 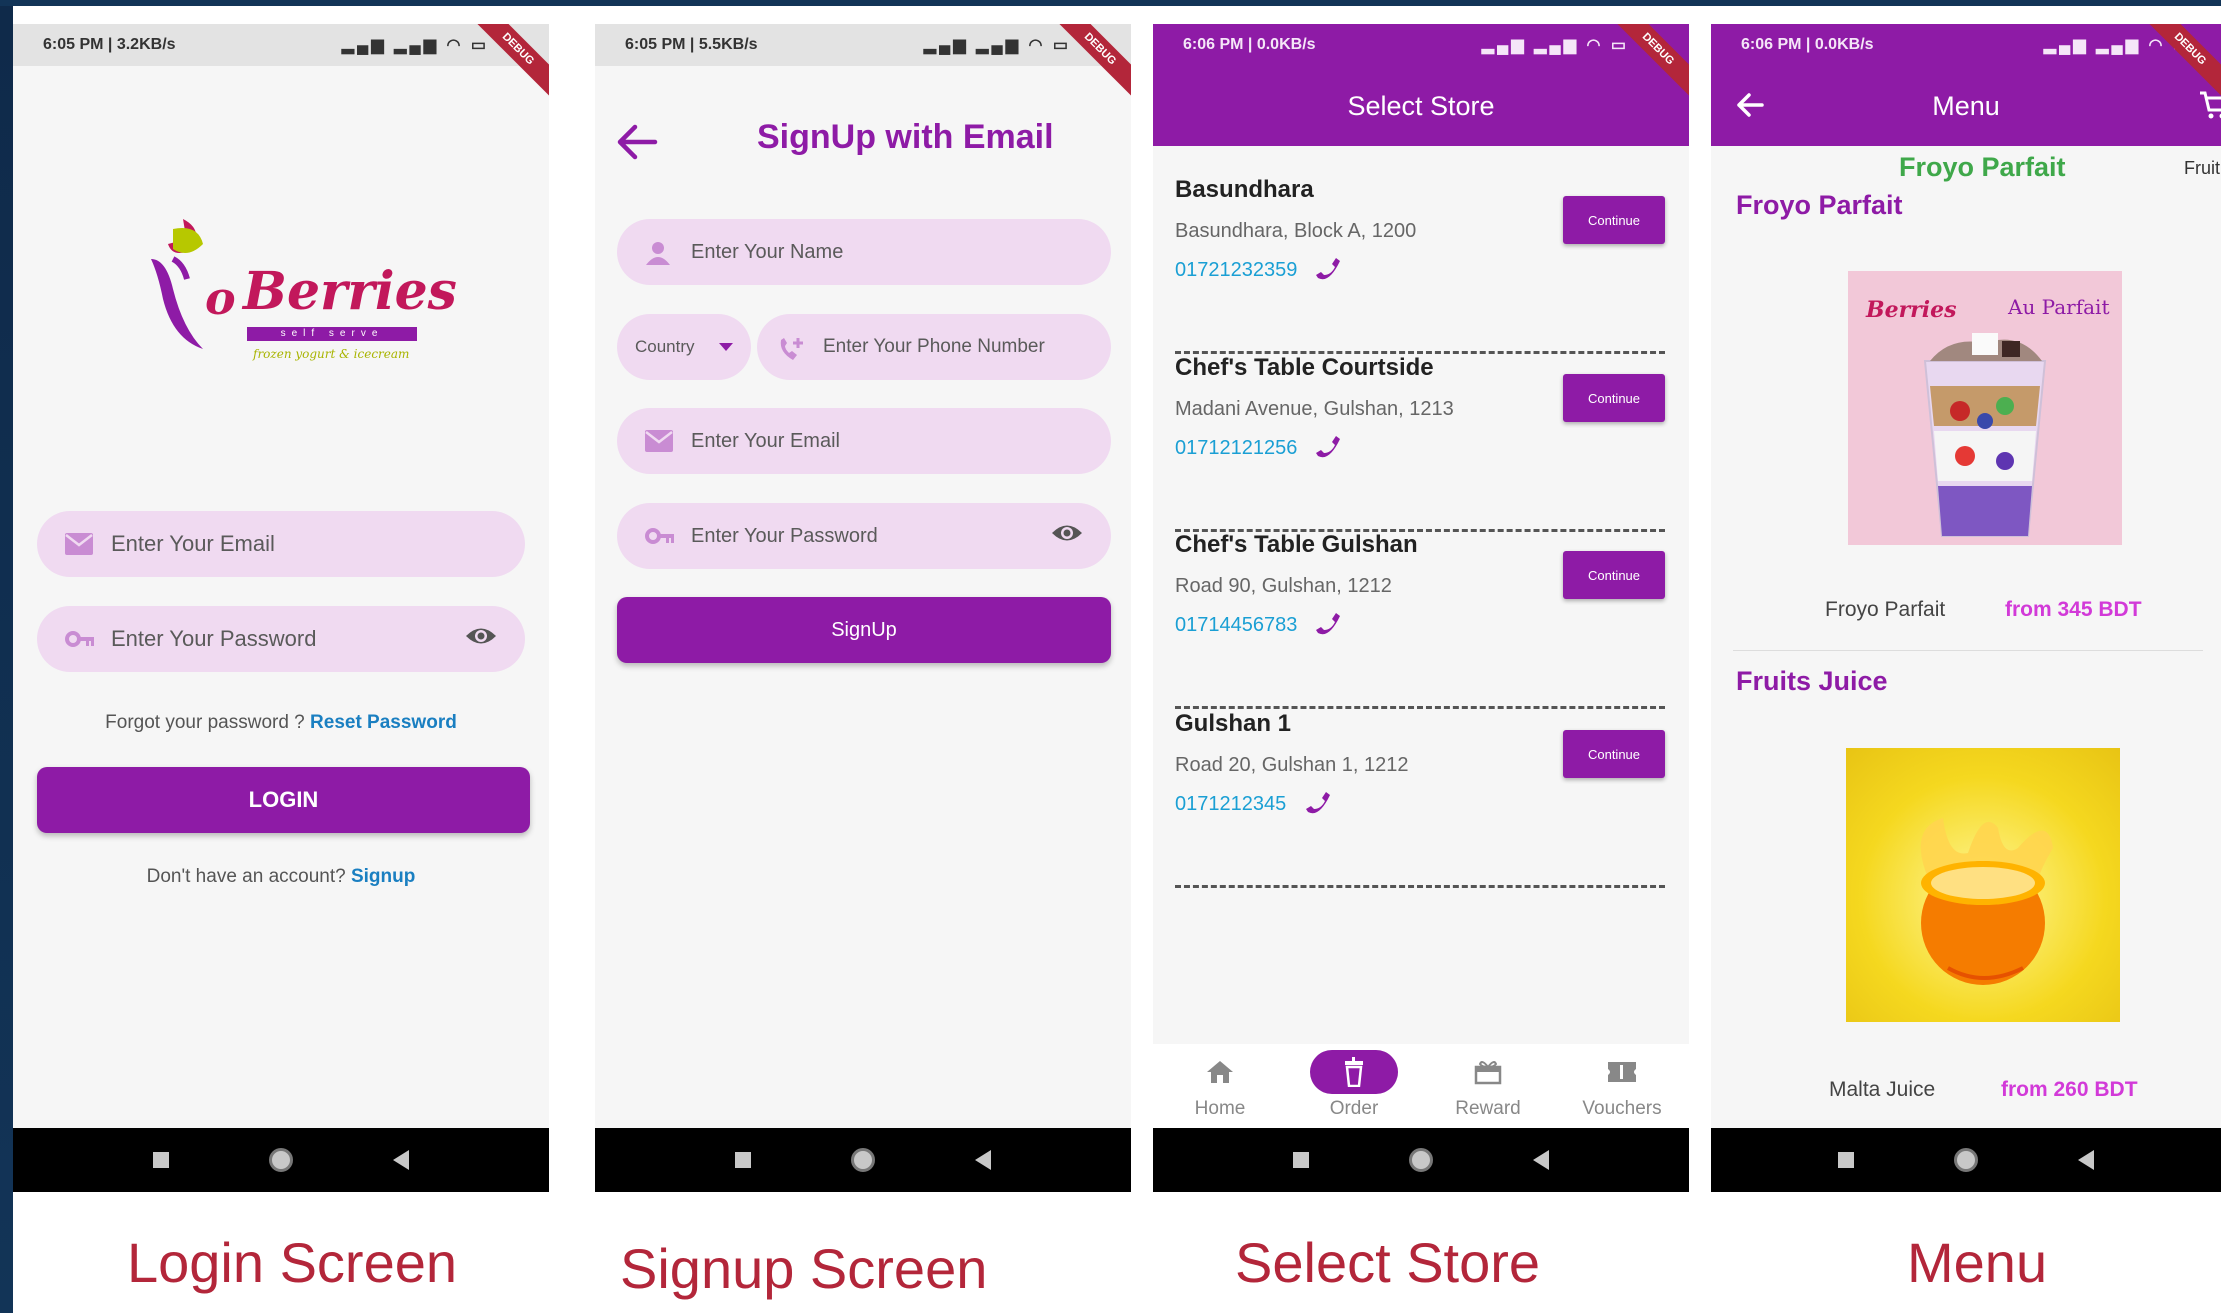 I want to click on nav-item-order: Order, so click(x=1354, y=1085).